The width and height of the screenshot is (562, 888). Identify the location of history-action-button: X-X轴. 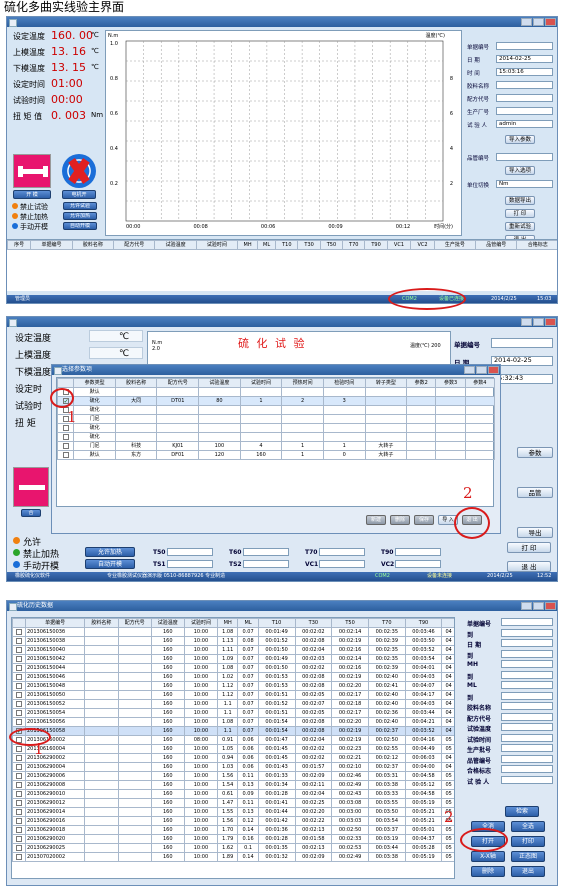
(488, 856).